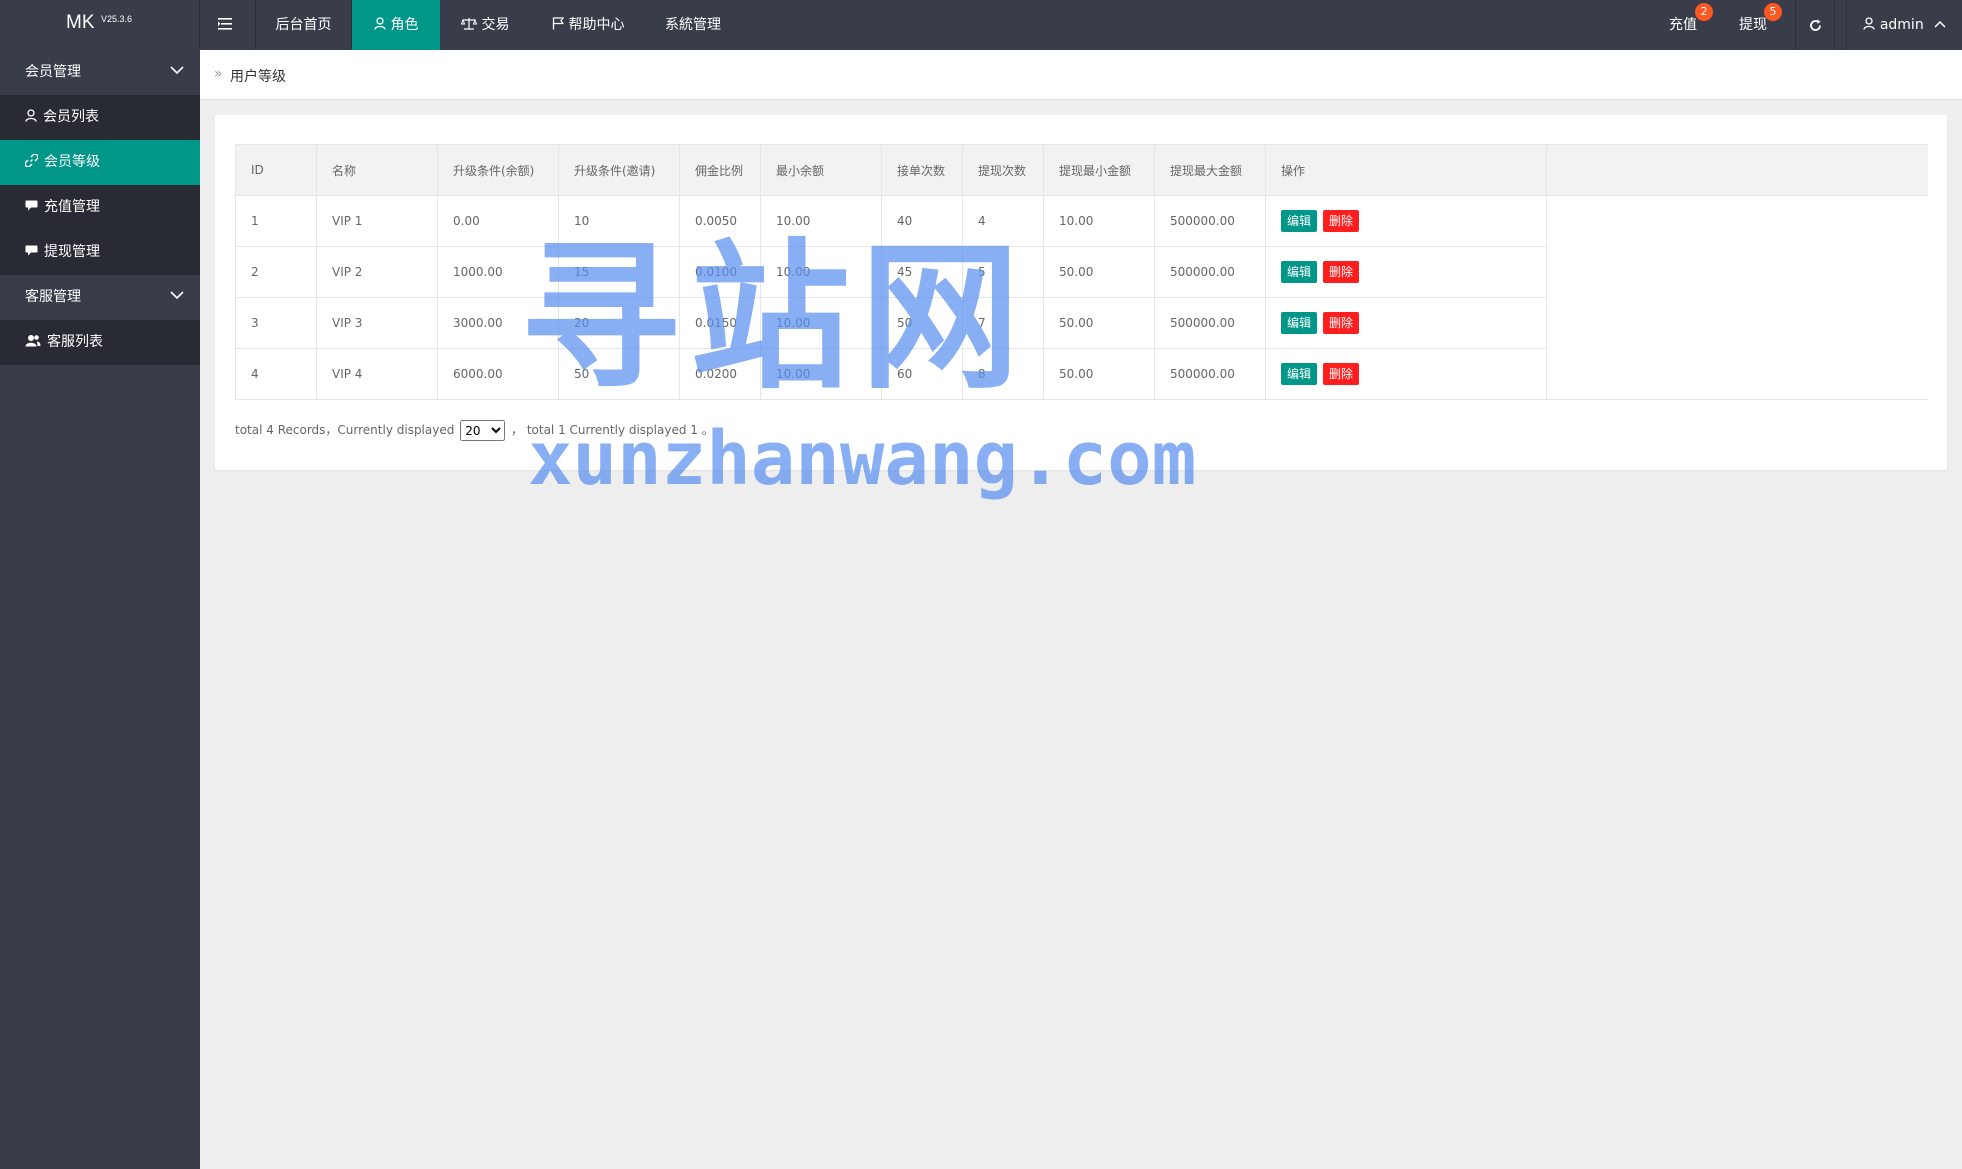  What do you see at coordinates (276, 272) in the screenshot?
I see `table-cell: 2` at bounding box center [276, 272].